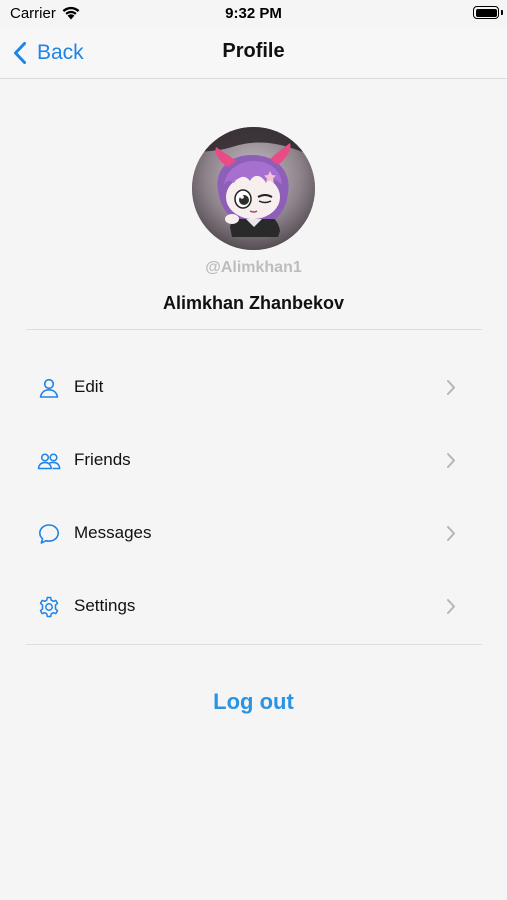  Describe the element at coordinates (502, 12) in the screenshot. I see `battery-tip` at that location.